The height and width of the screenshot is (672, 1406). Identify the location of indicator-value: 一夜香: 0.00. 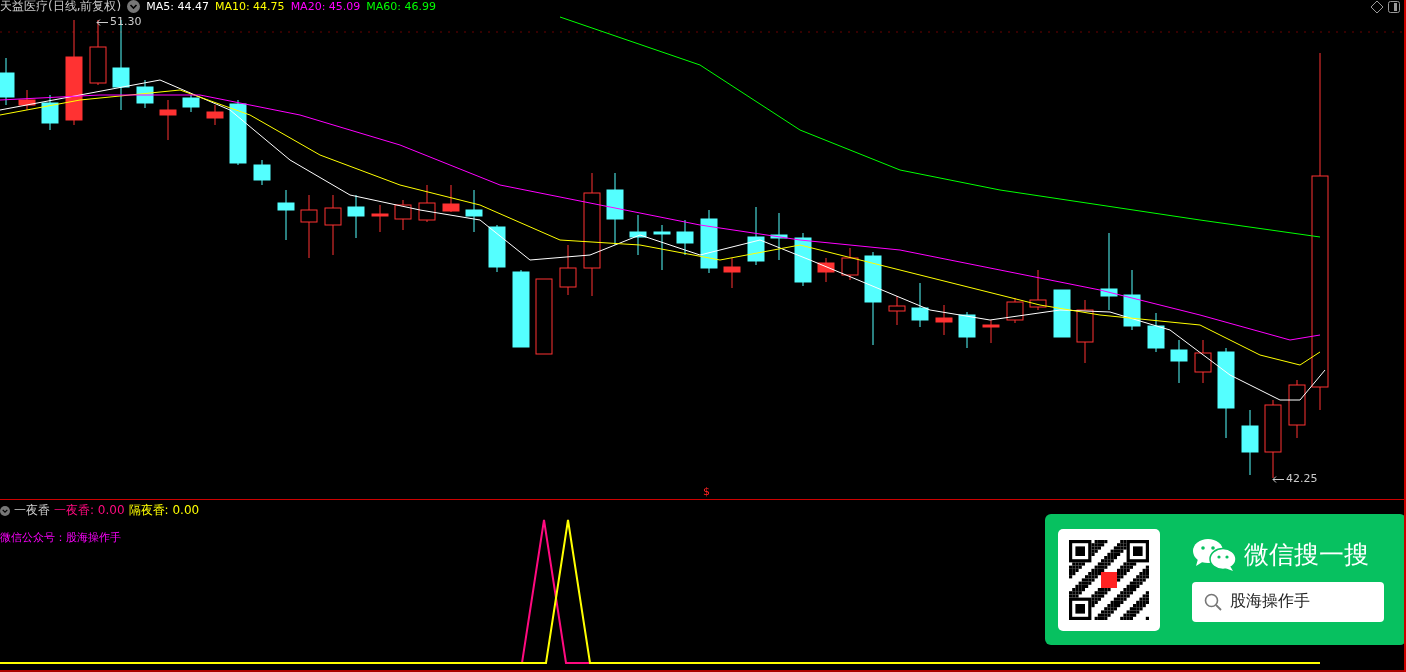
(89, 510).